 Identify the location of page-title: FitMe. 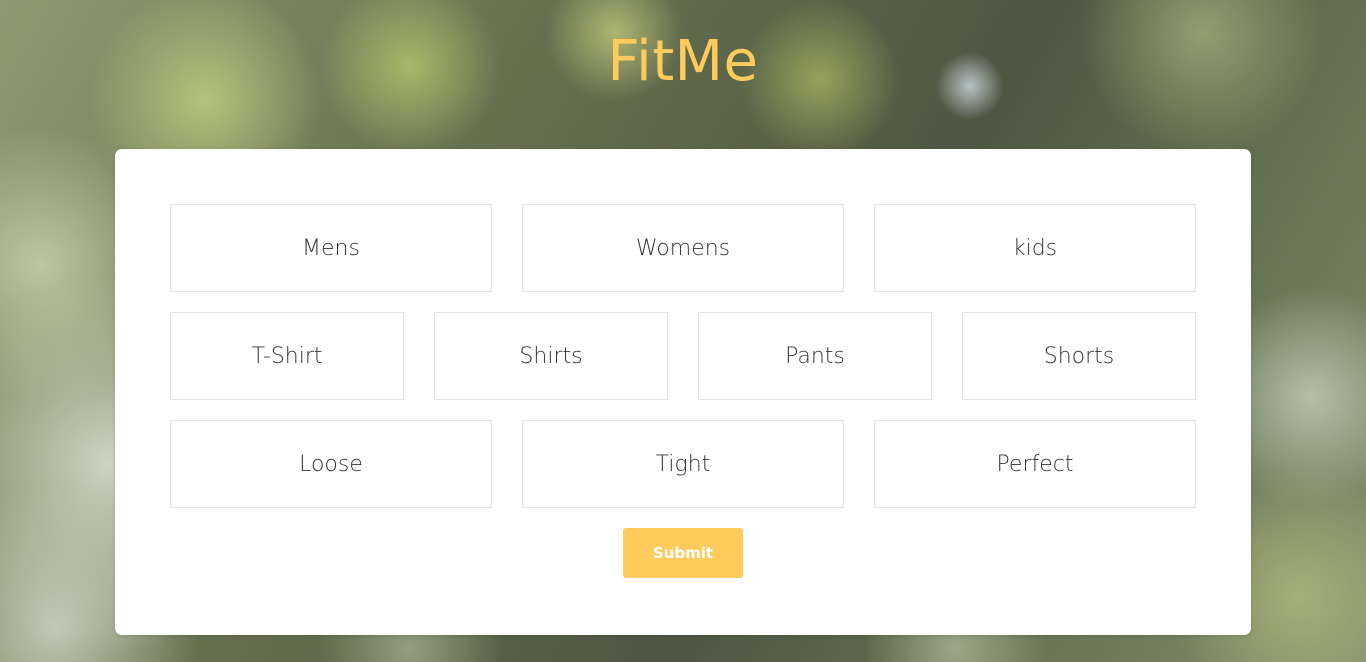
(683, 61).